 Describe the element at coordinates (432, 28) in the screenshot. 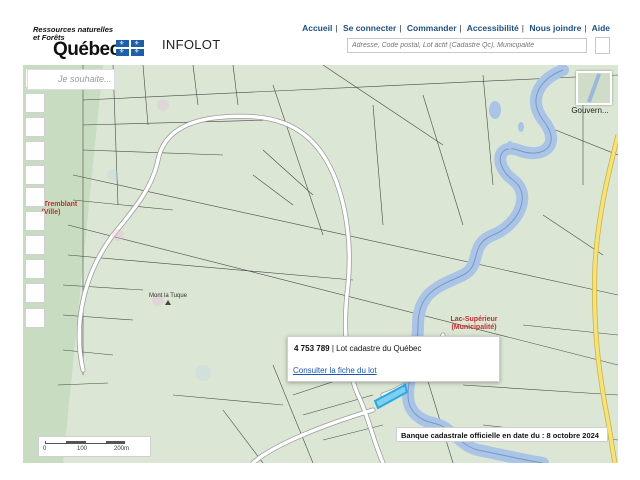

I see `nav-commander: Commander` at that location.